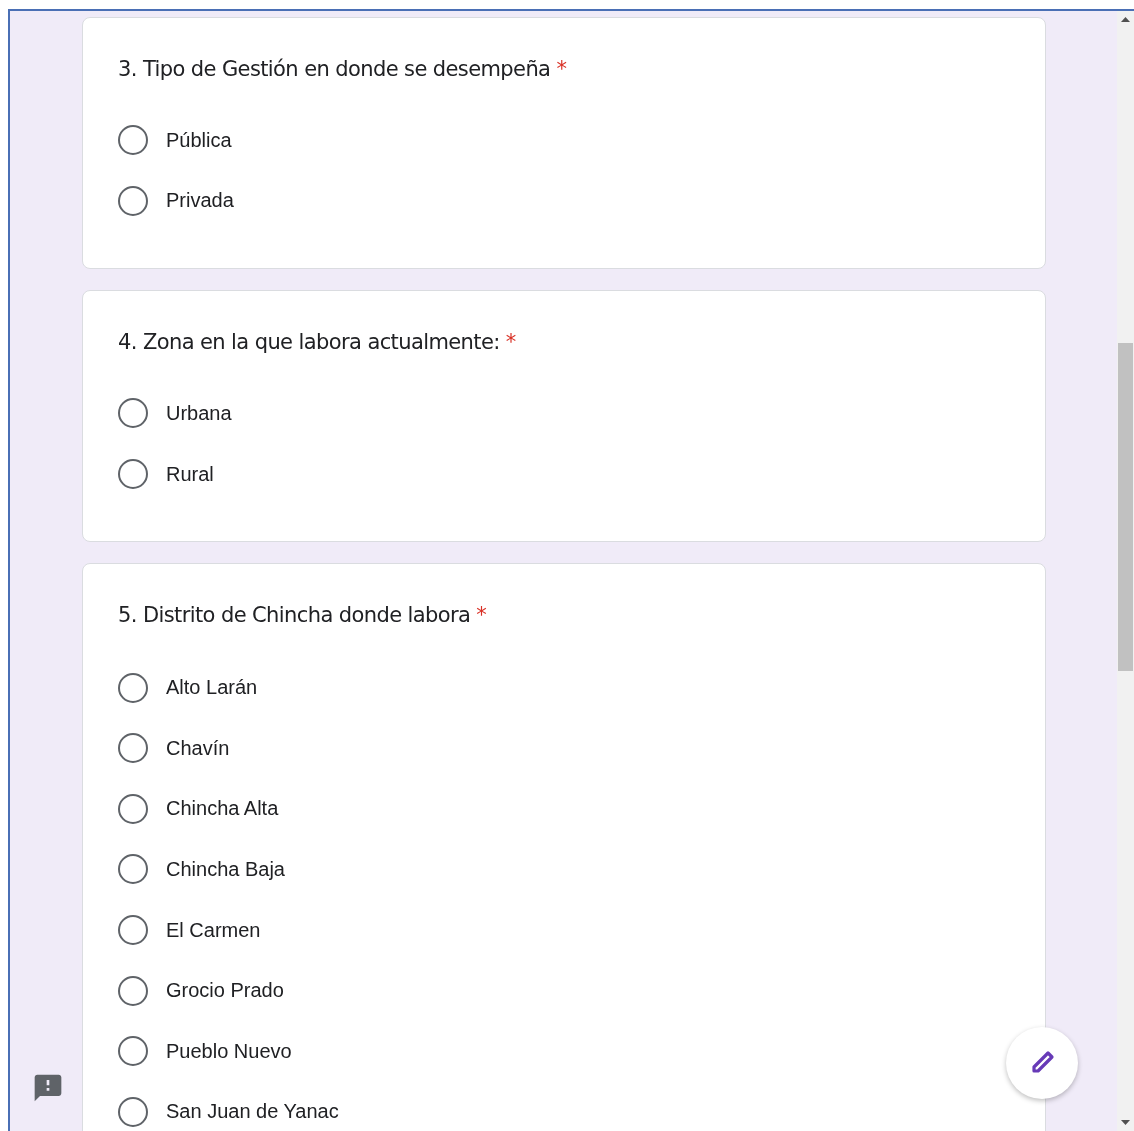  What do you see at coordinates (229, 1051) in the screenshot?
I see `option-label: Pueblo Nuevo` at bounding box center [229, 1051].